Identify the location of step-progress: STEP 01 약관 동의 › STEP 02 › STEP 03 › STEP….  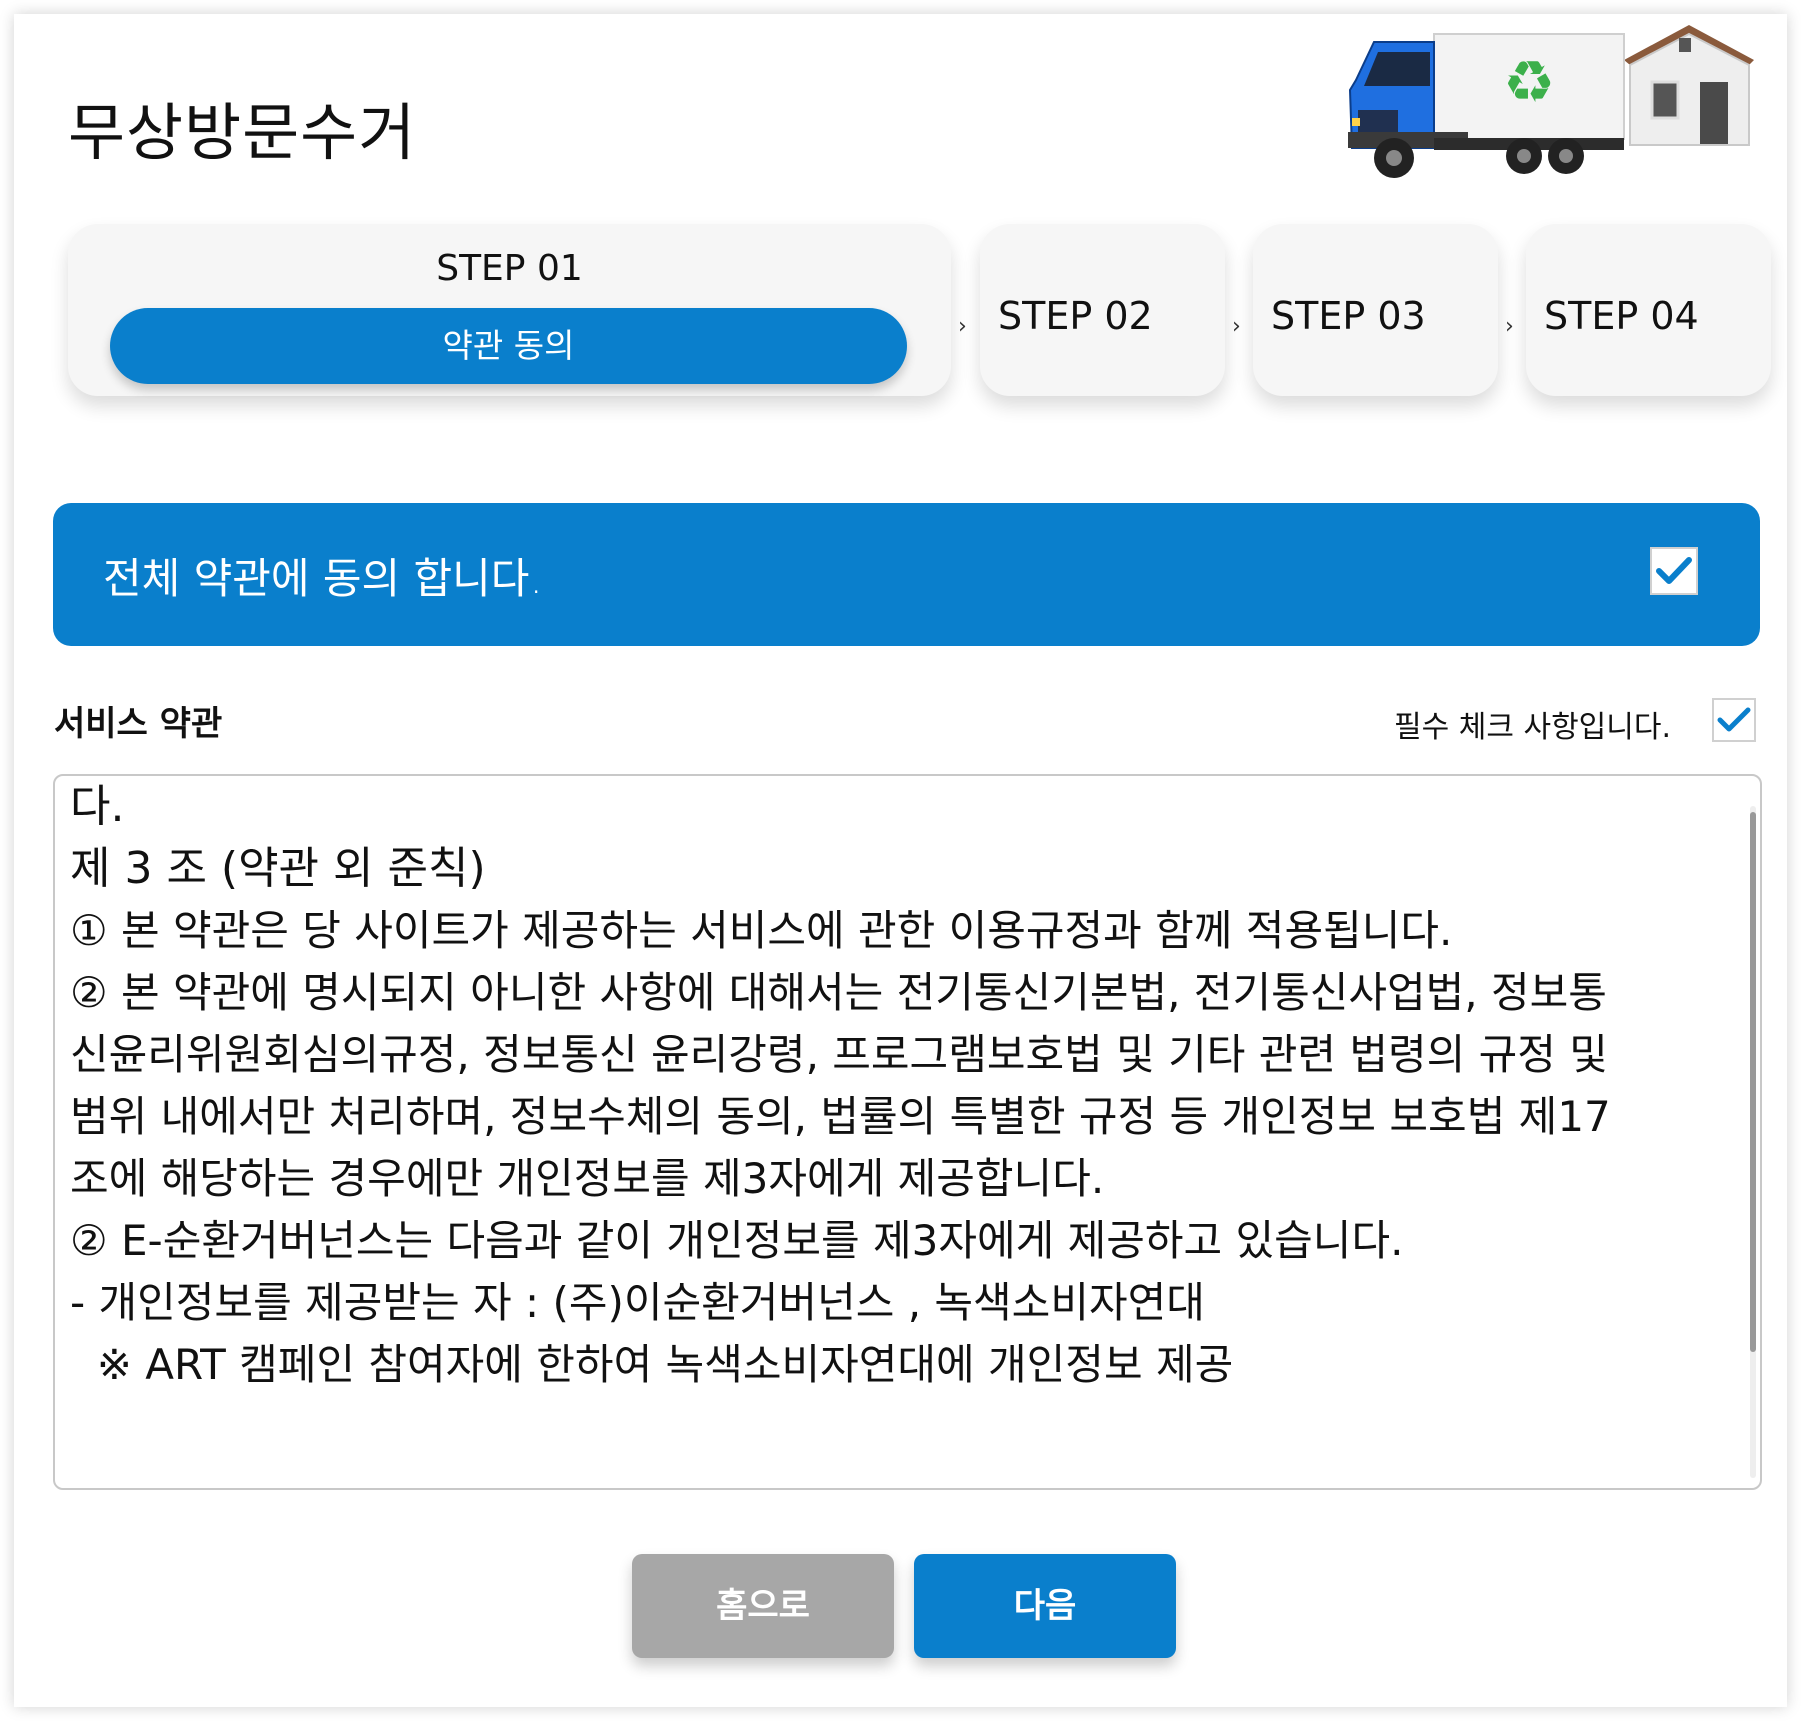
(914, 314).